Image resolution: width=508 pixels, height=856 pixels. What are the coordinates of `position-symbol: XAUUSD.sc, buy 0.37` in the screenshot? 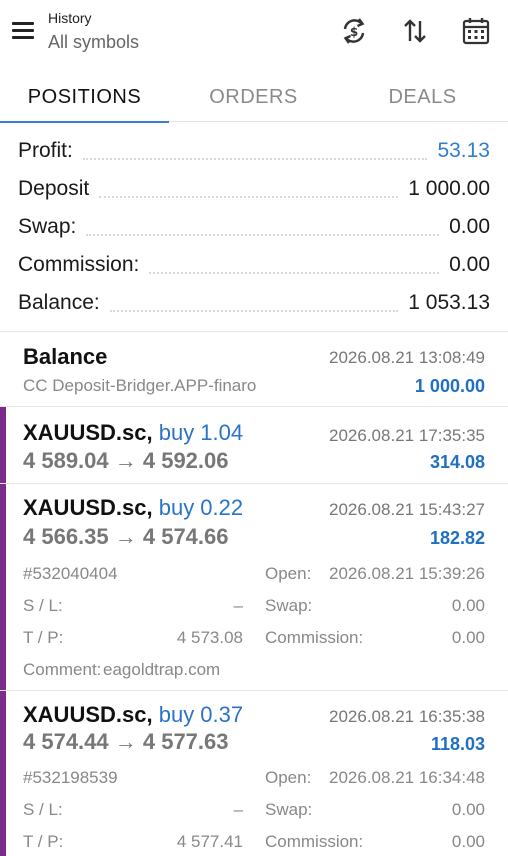 It's located at (133, 715).